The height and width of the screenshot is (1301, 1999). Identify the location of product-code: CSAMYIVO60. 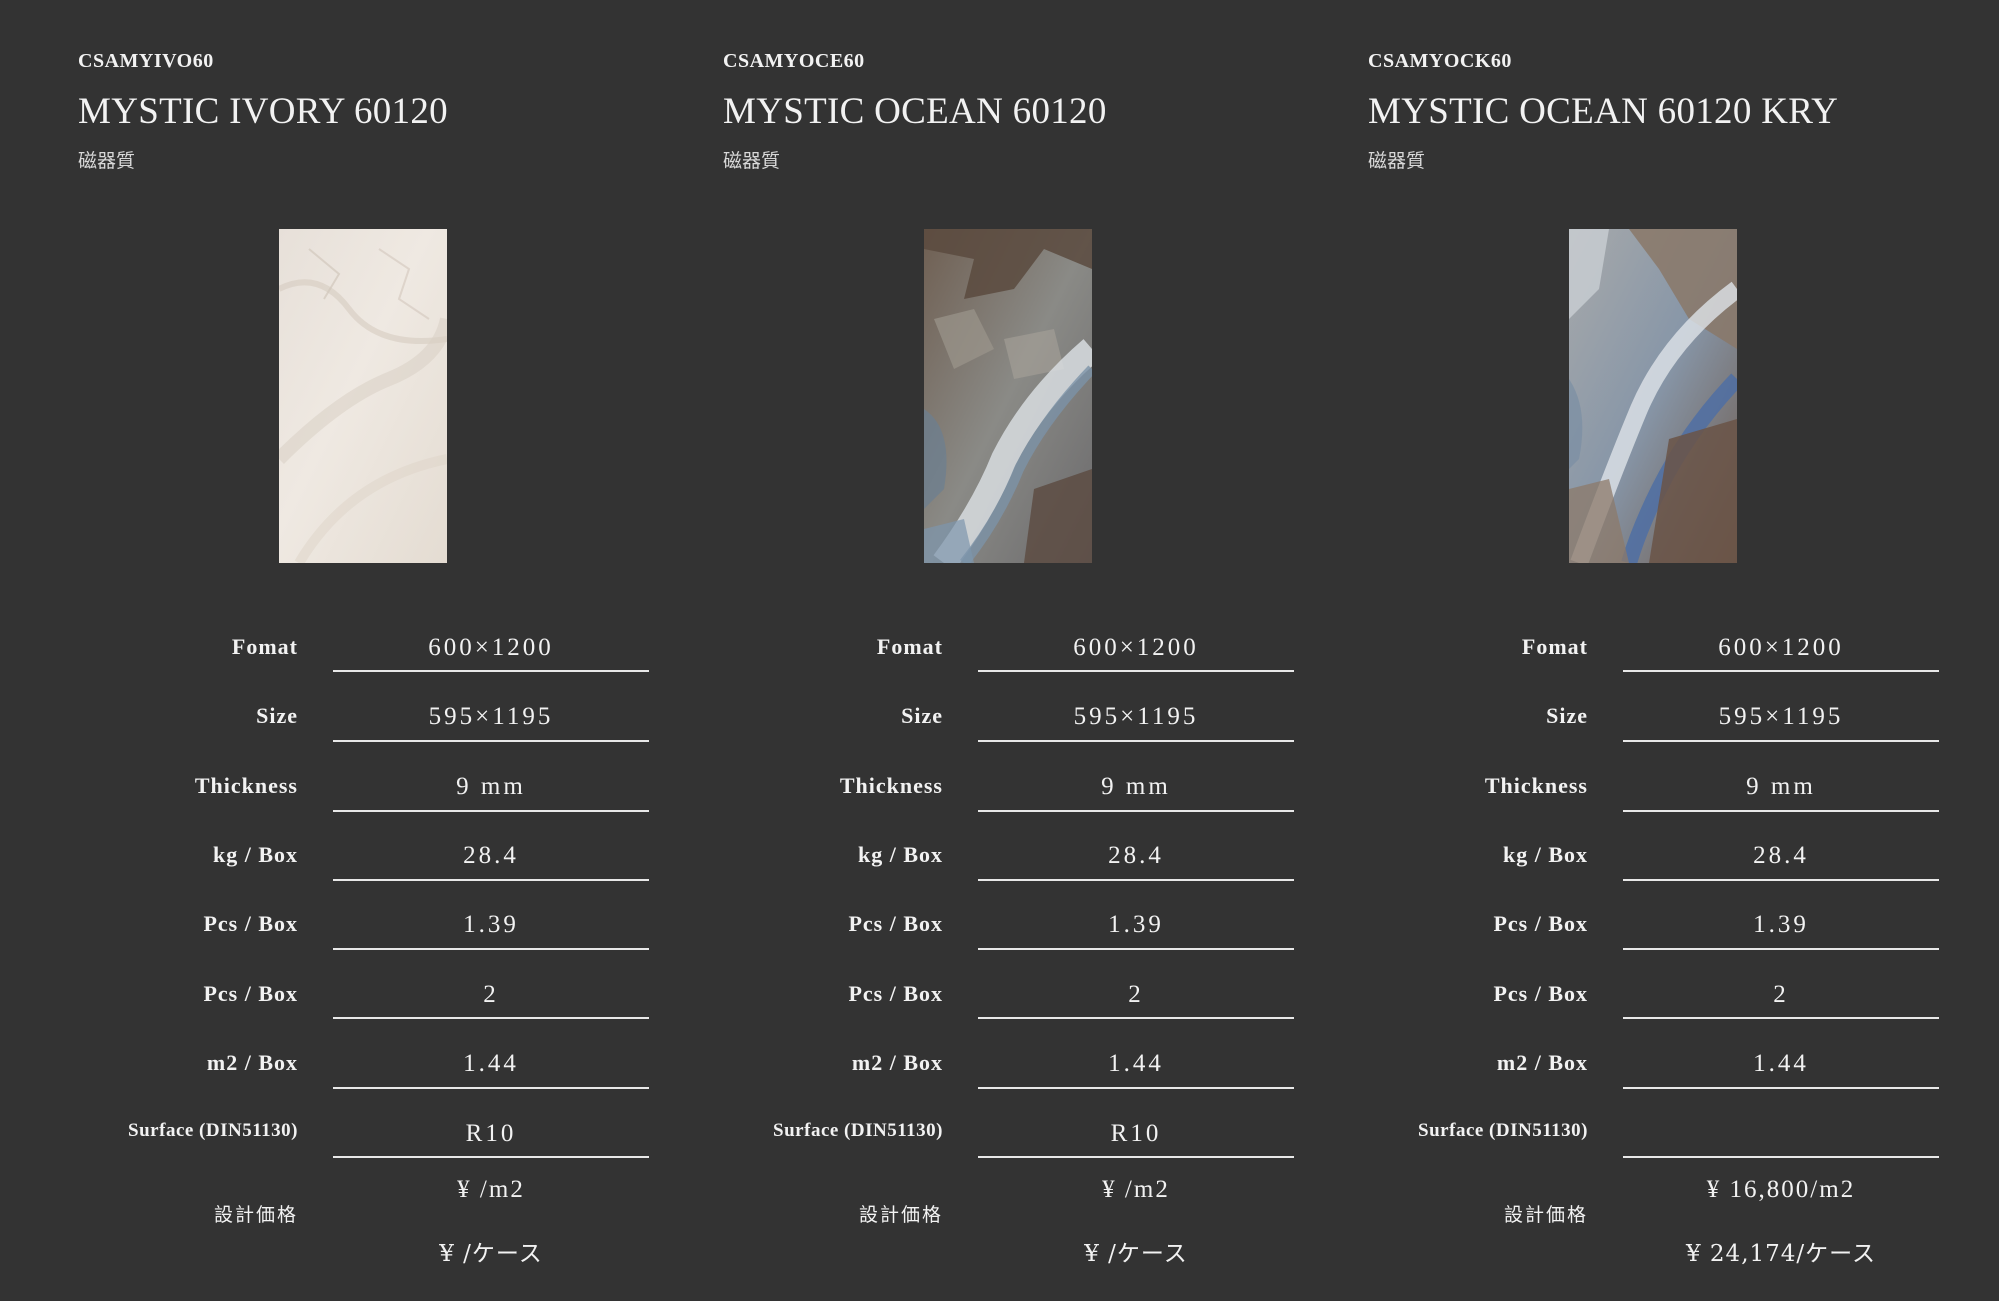
(146, 61).